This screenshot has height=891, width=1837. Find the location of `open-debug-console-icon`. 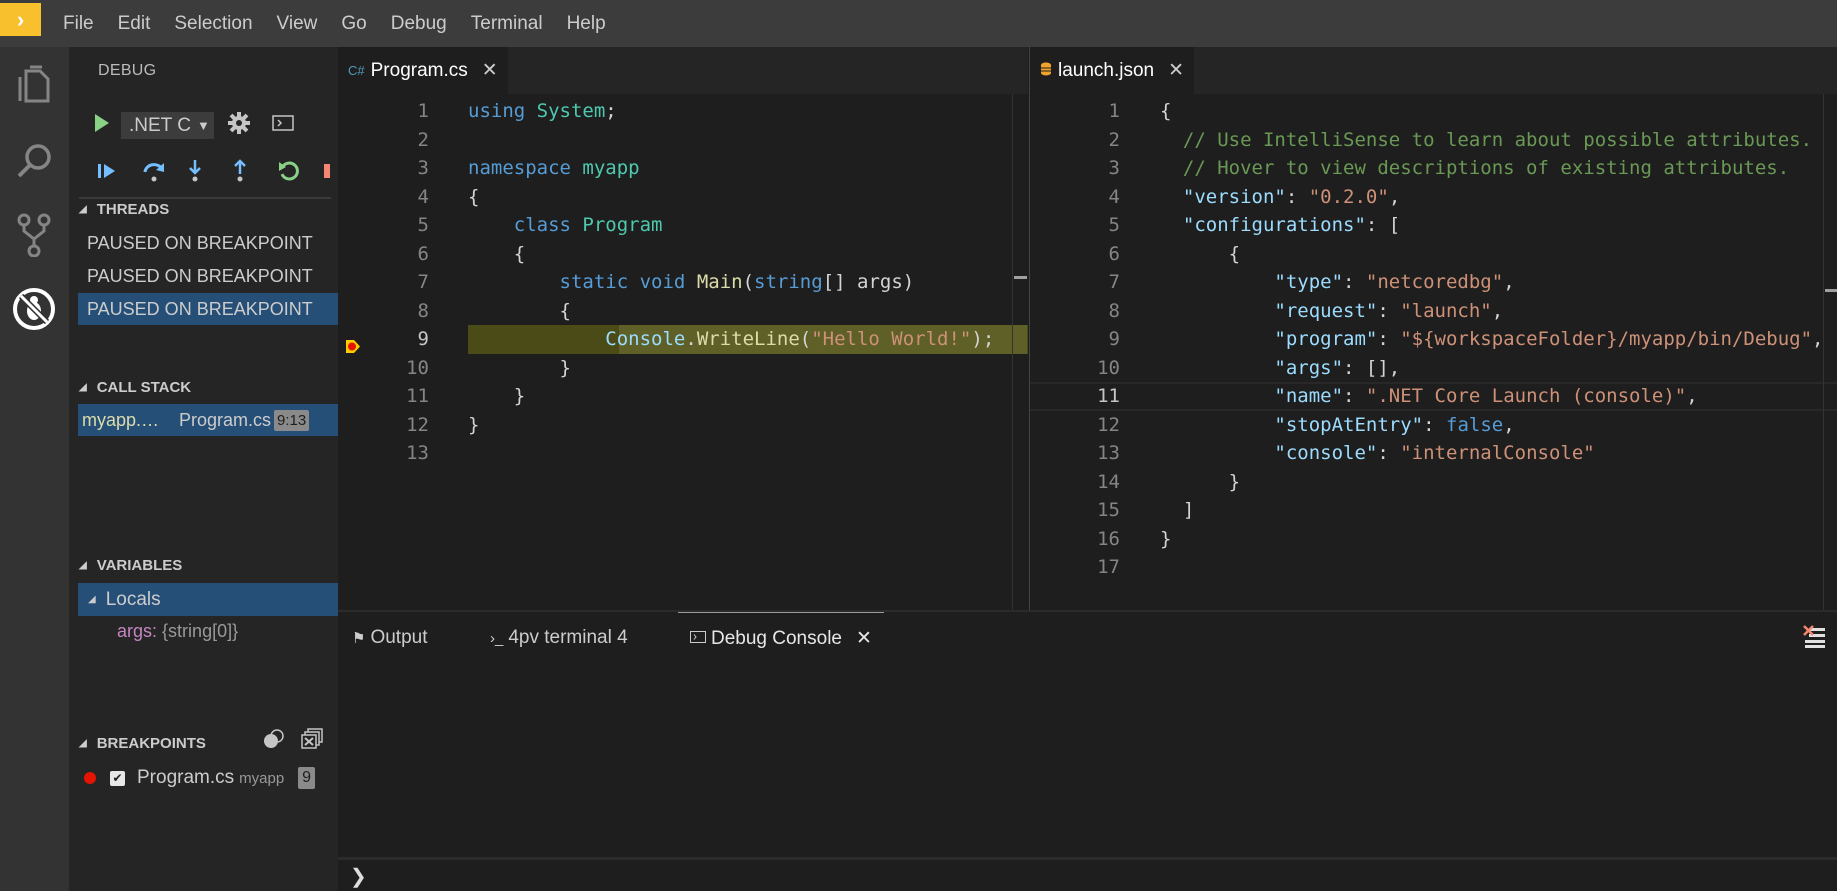

open-debug-console-icon is located at coordinates (283, 125).